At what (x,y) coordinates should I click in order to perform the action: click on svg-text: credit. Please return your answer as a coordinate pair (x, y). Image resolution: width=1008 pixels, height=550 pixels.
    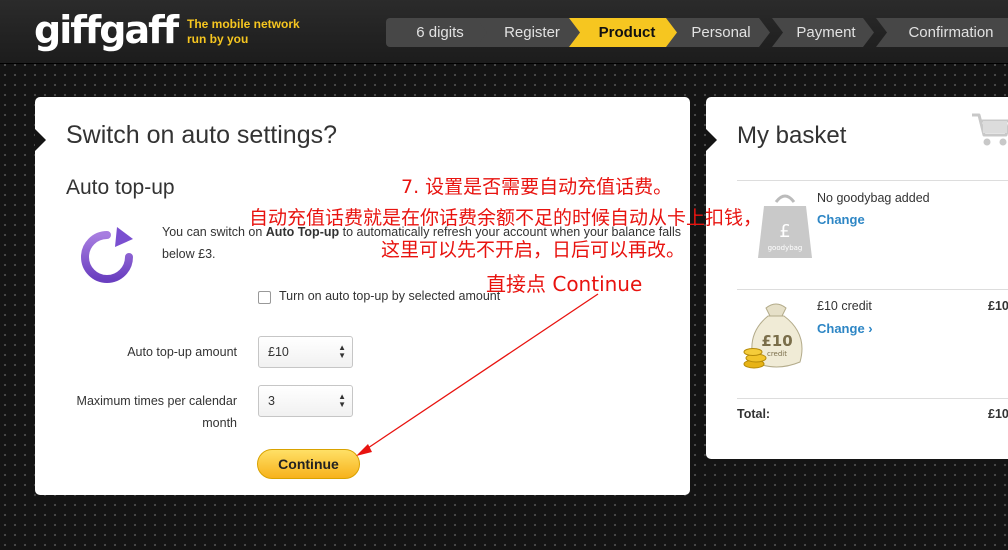
    Looking at the image, I should click on (777, 354).